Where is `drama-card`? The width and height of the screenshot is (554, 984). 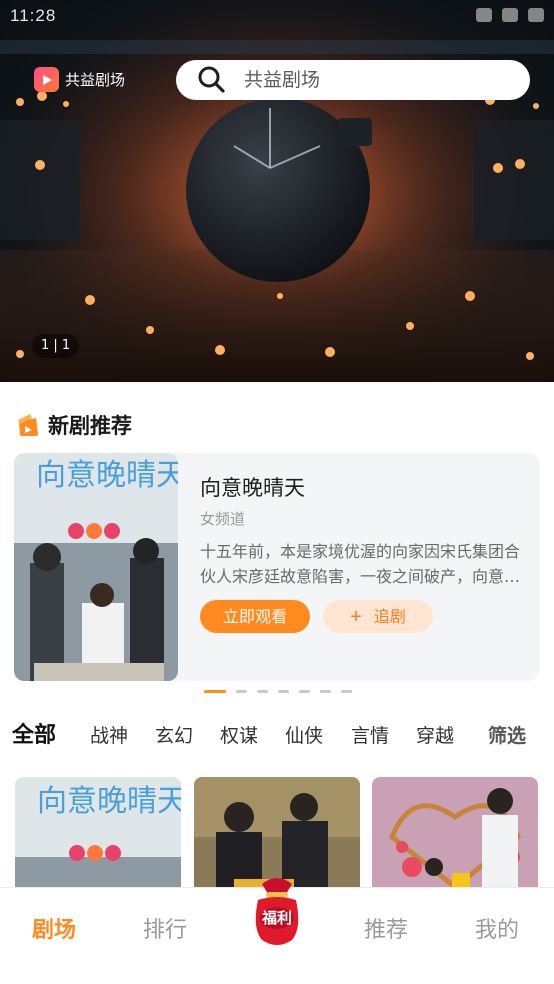
drama-card is located at coordinates (455, 834).